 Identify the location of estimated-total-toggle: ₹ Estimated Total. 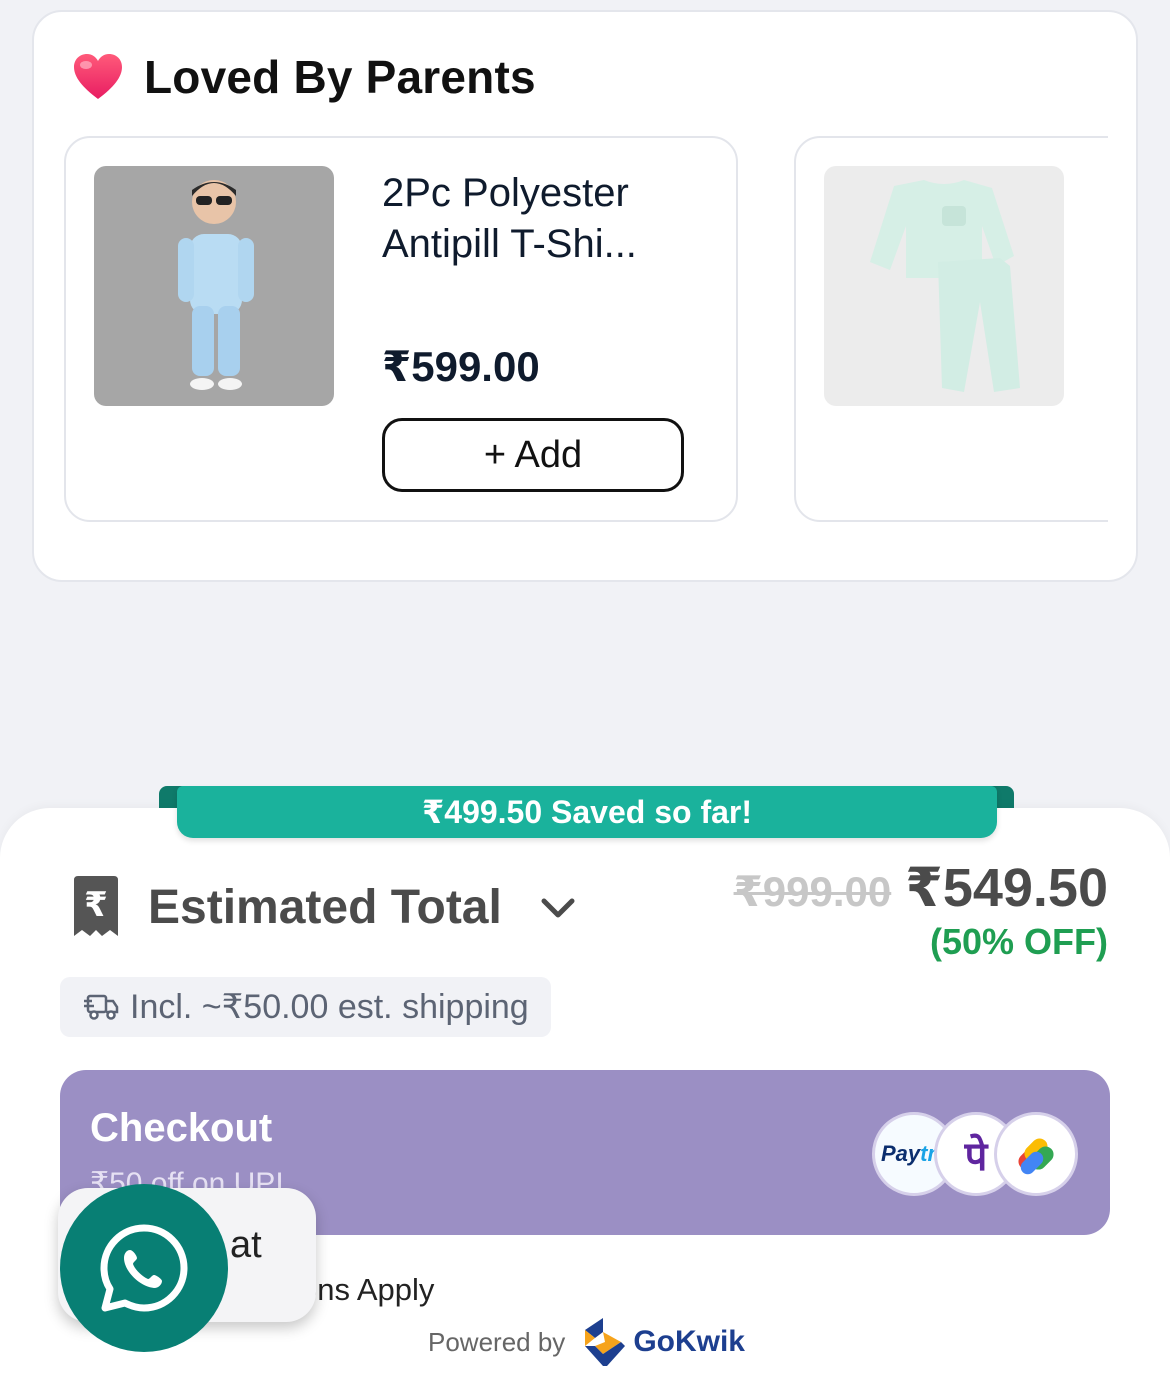
(324, 907).